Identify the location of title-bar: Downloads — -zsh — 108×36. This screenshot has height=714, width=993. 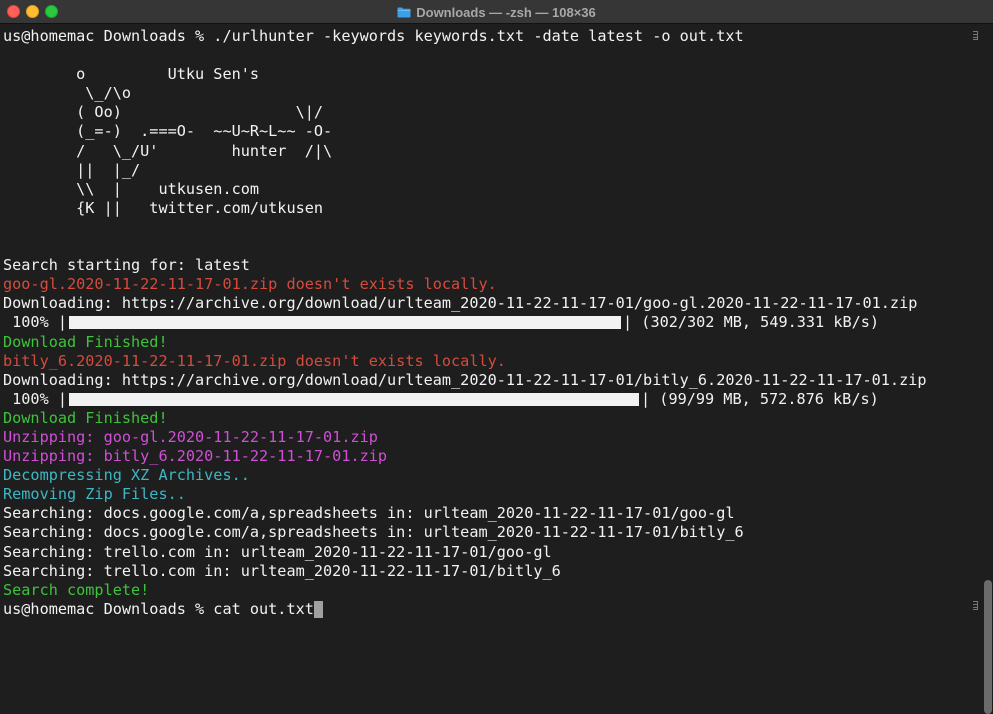
(496, 12).